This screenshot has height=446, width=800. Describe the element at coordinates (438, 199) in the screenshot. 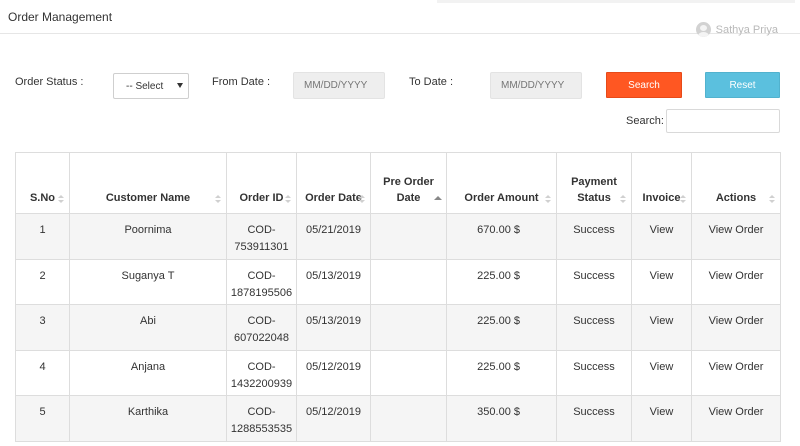

I see `sort-ascending-icon` at that location.